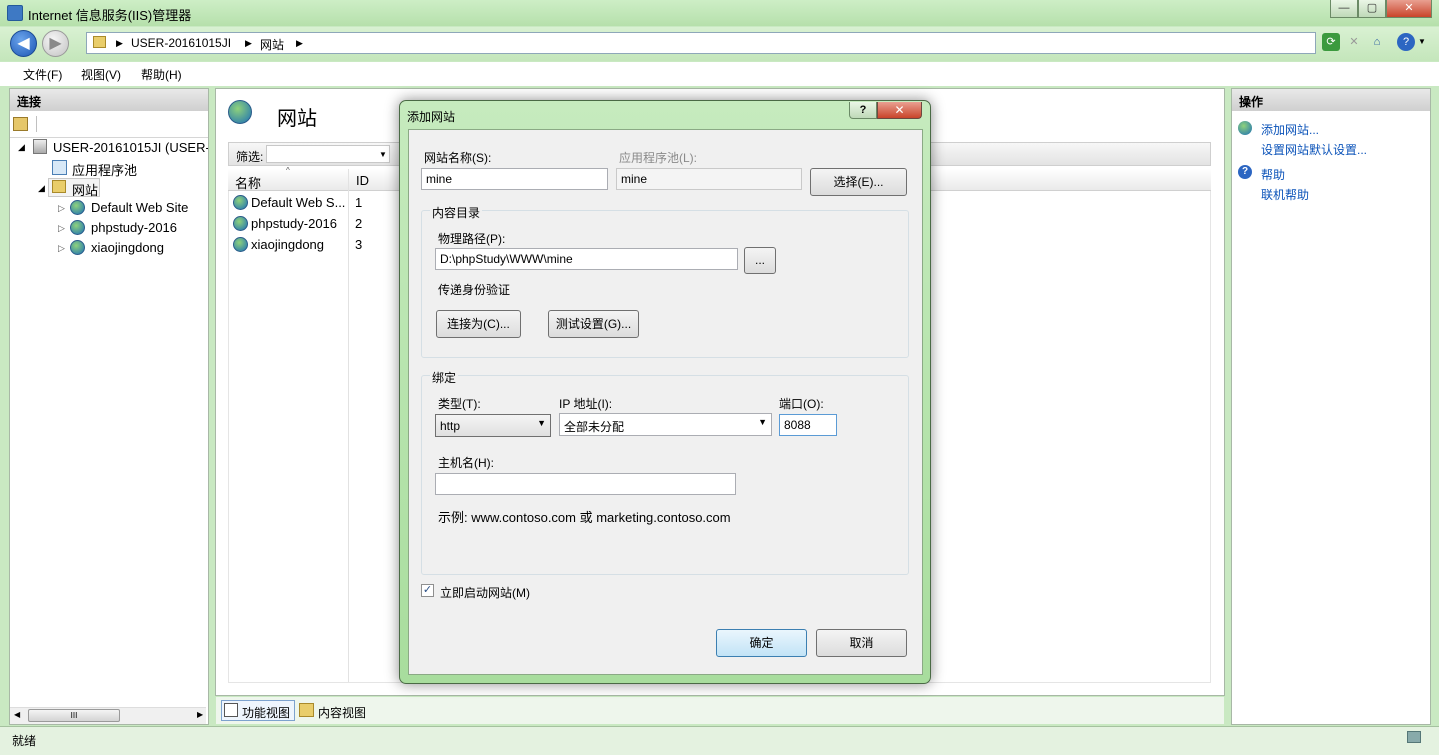 The image size is (1439, 755). Describe the element at coordinates (1331, 100) in the screenshot. I see `actions-header: 操作` at that location.